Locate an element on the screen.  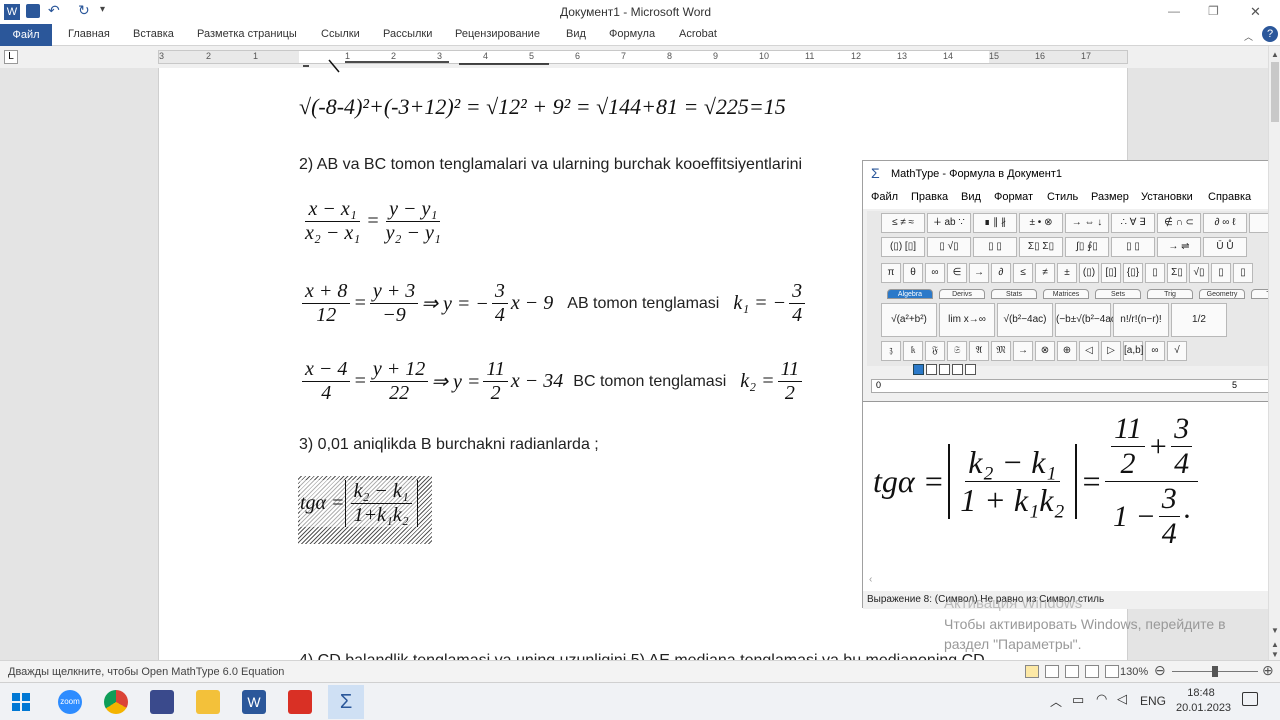
small-symbol-button: ◁ is located at coordinates (1089, 351).